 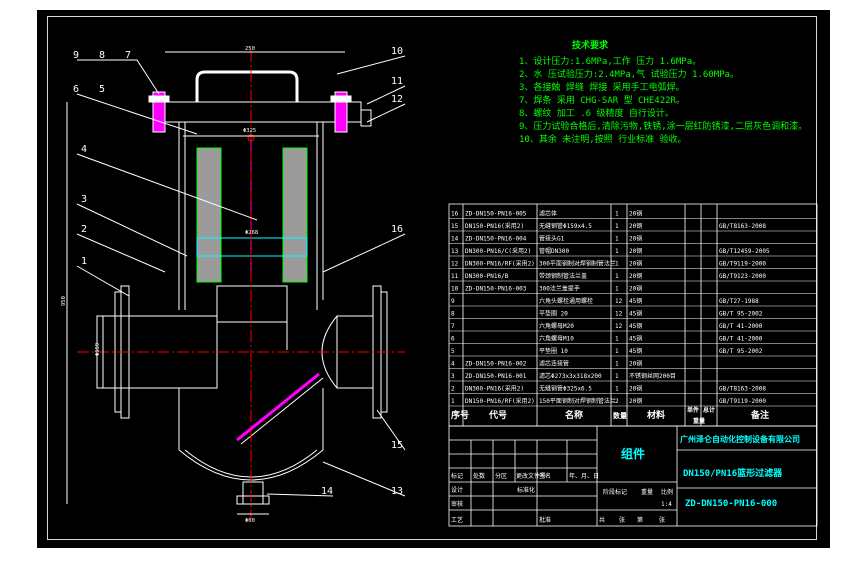 I want to click on bom-cell: 6, so click(x=453, y=339).